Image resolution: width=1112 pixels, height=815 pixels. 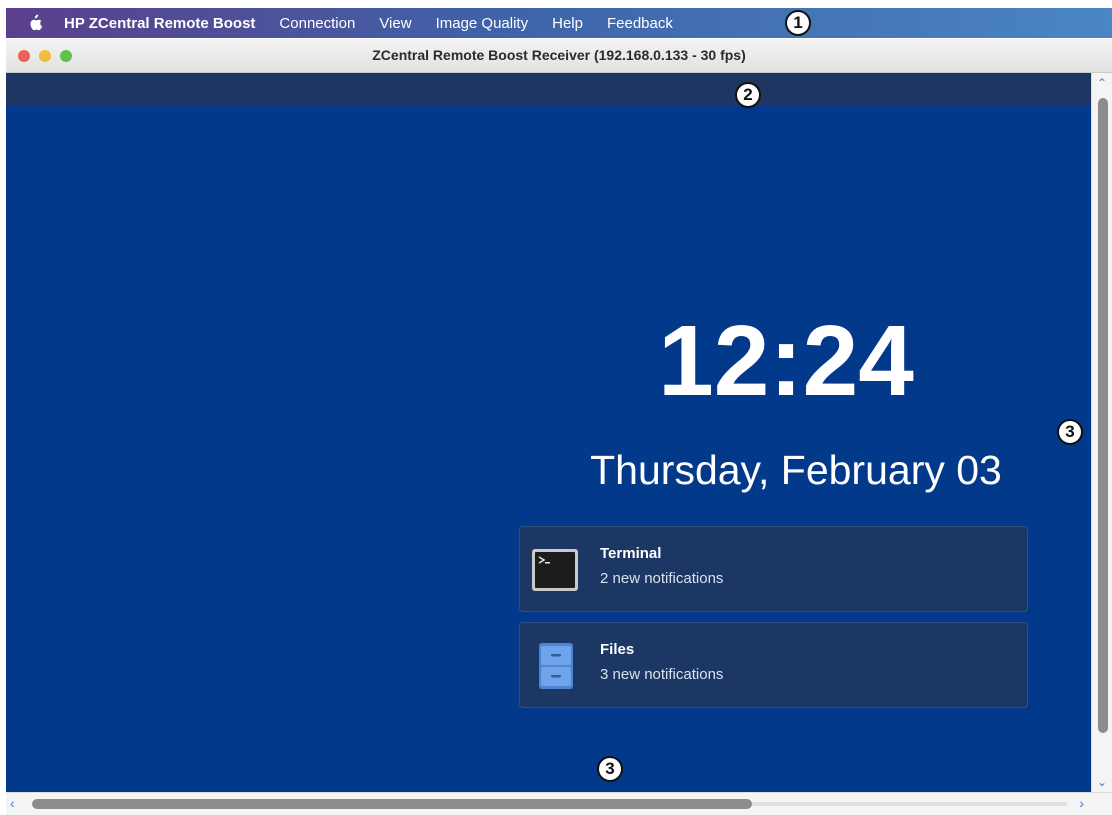 What do you see at coordinates (748, 95) in the screenshot?
I see `callout-marker: 2` at bounding box center [748, 95].